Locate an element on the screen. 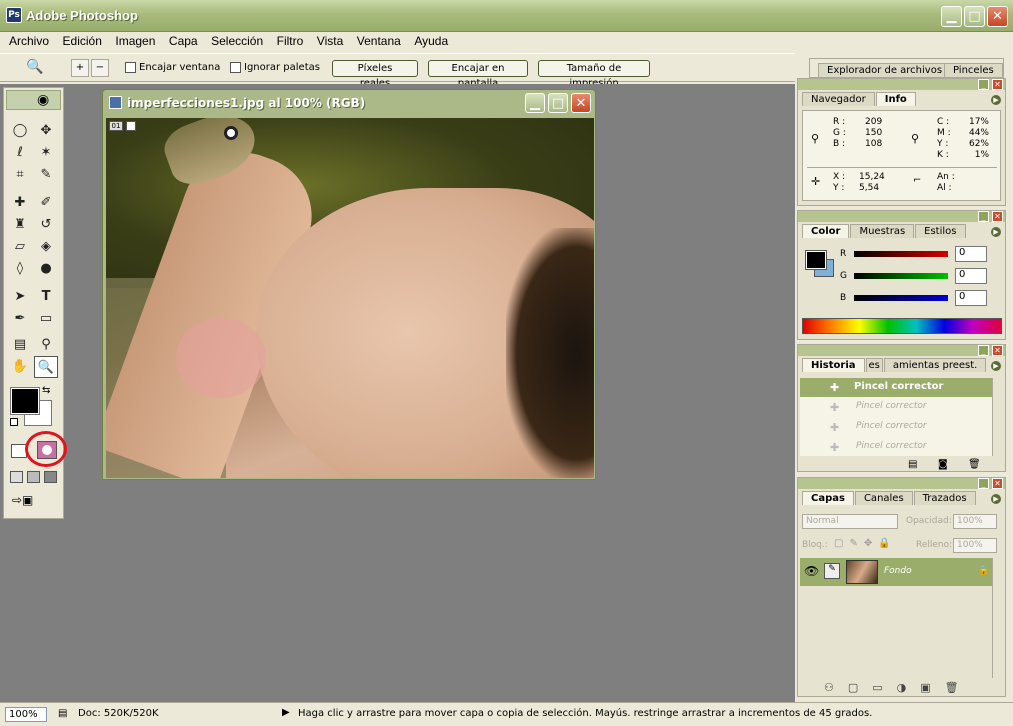  menu-seleccion: Selección is located at coordinates (237, 41).